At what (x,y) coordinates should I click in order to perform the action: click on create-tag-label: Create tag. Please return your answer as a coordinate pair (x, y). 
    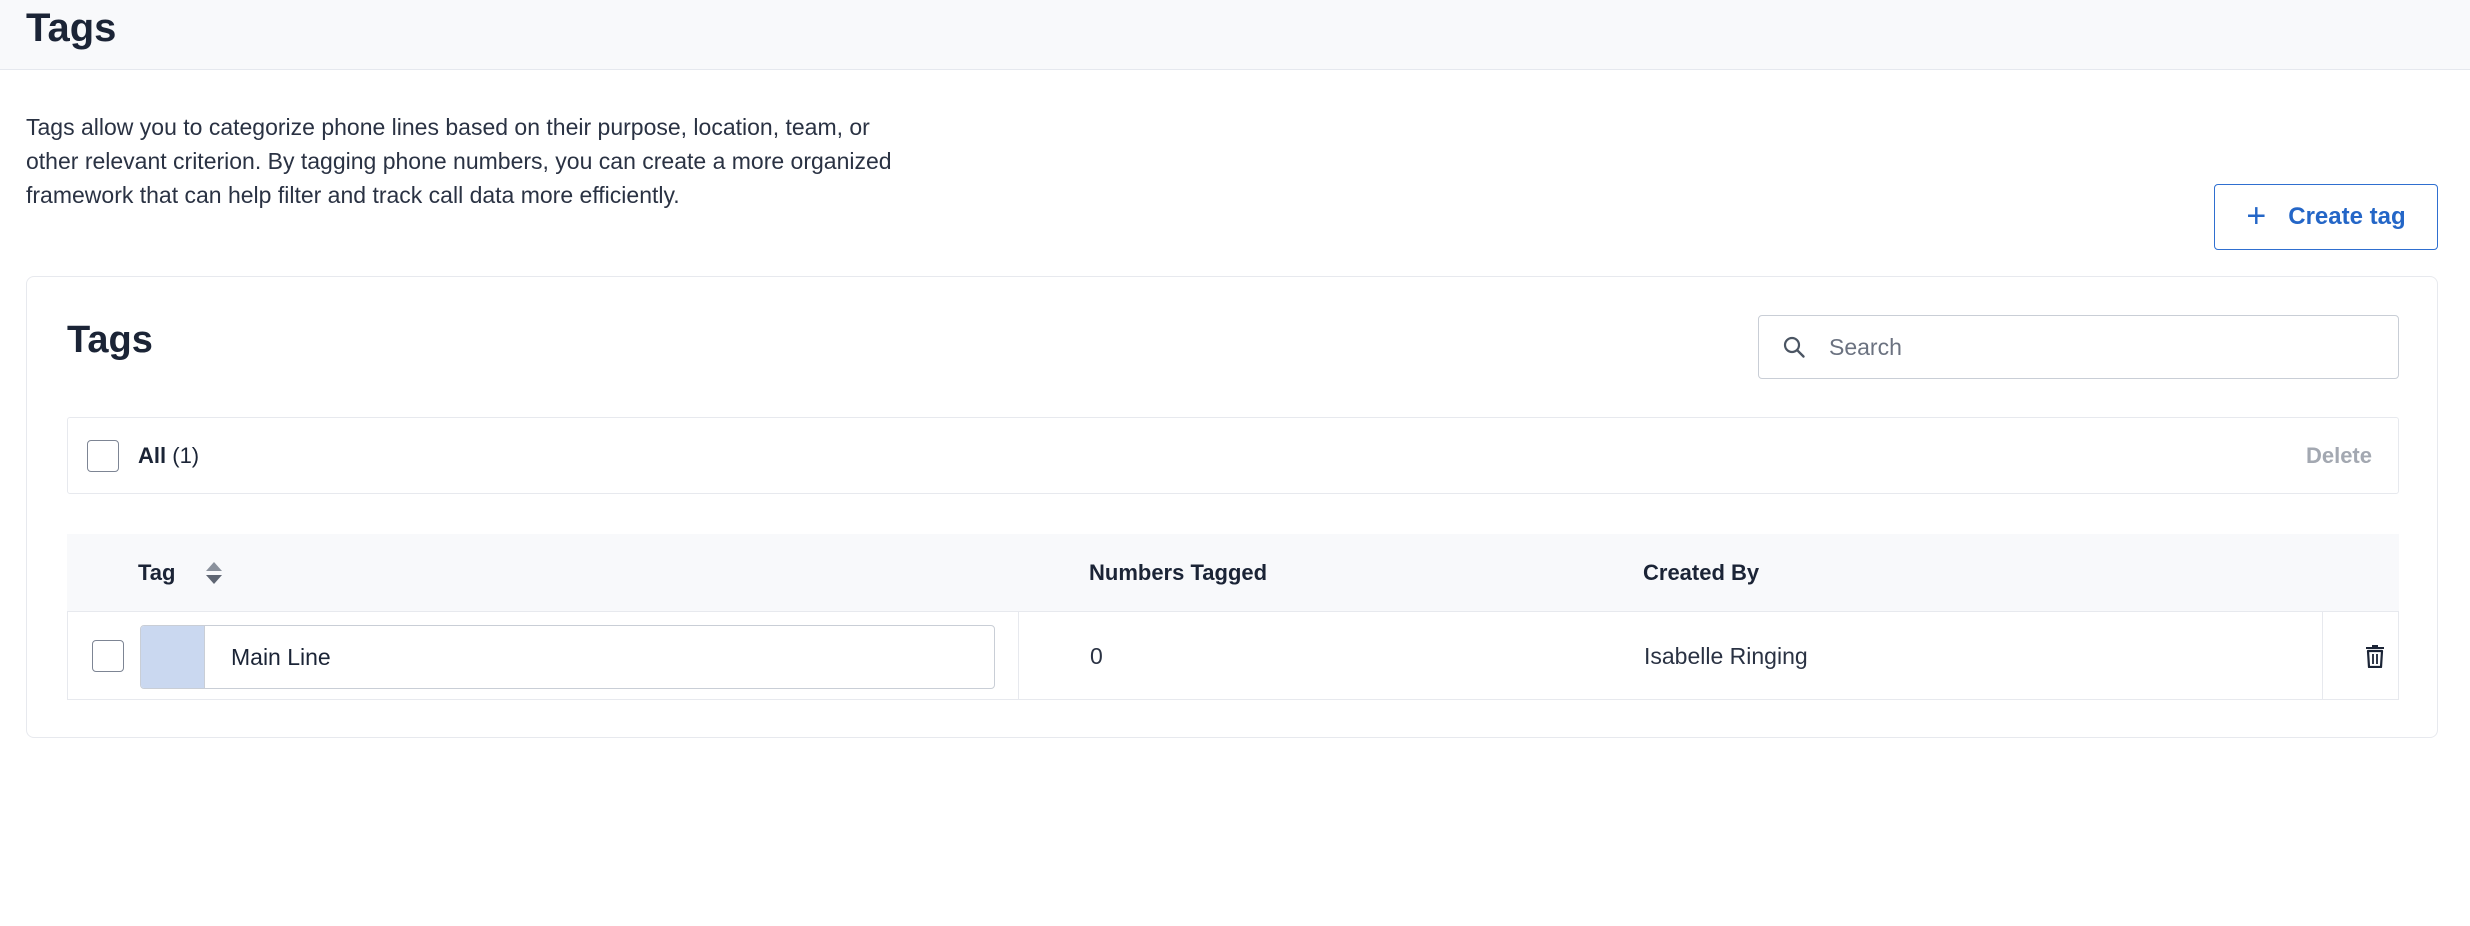
    Looking at the image, I should click on (2347, 216).